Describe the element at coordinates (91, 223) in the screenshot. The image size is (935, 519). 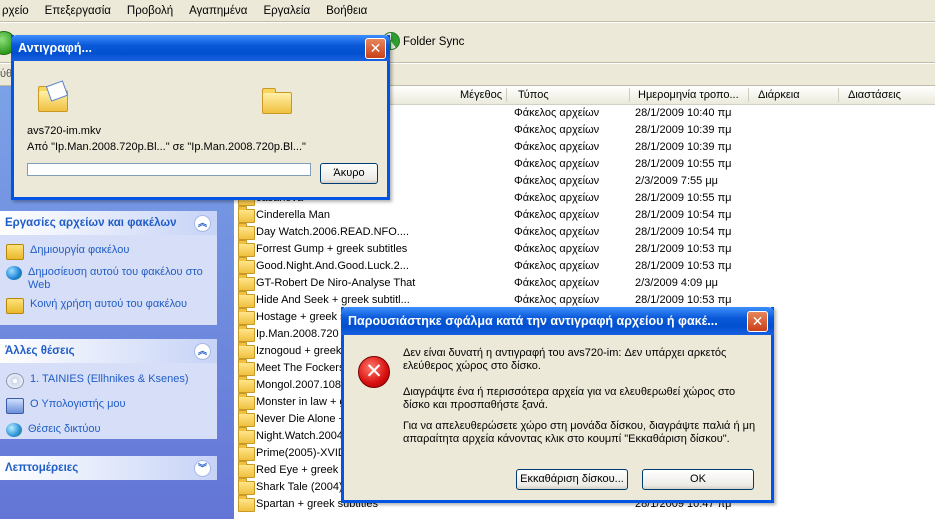
I see `panel-title: Εργασίες αρχείων και φακέλων` at that location.